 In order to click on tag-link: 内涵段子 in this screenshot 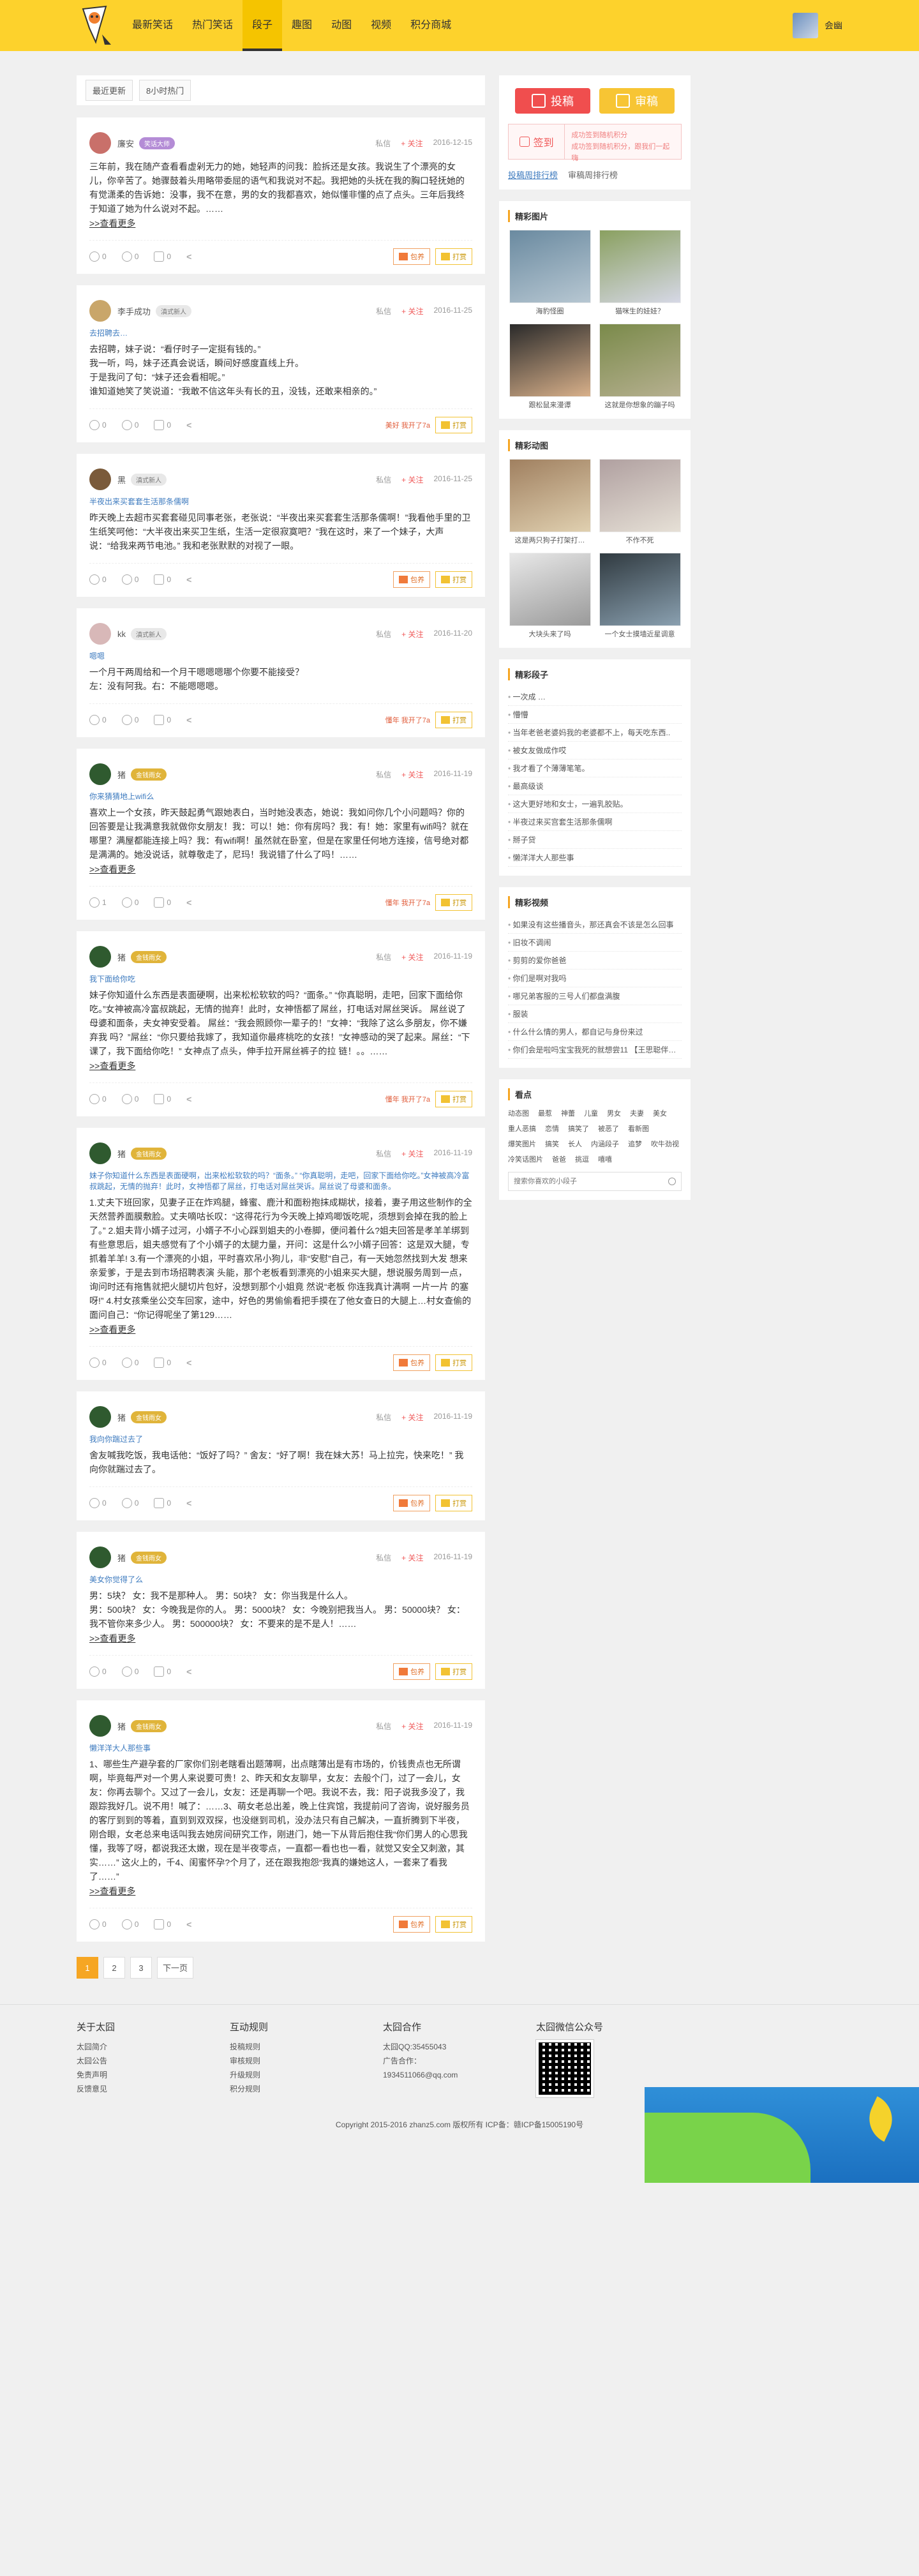, I will do `click(605, 1144)`.